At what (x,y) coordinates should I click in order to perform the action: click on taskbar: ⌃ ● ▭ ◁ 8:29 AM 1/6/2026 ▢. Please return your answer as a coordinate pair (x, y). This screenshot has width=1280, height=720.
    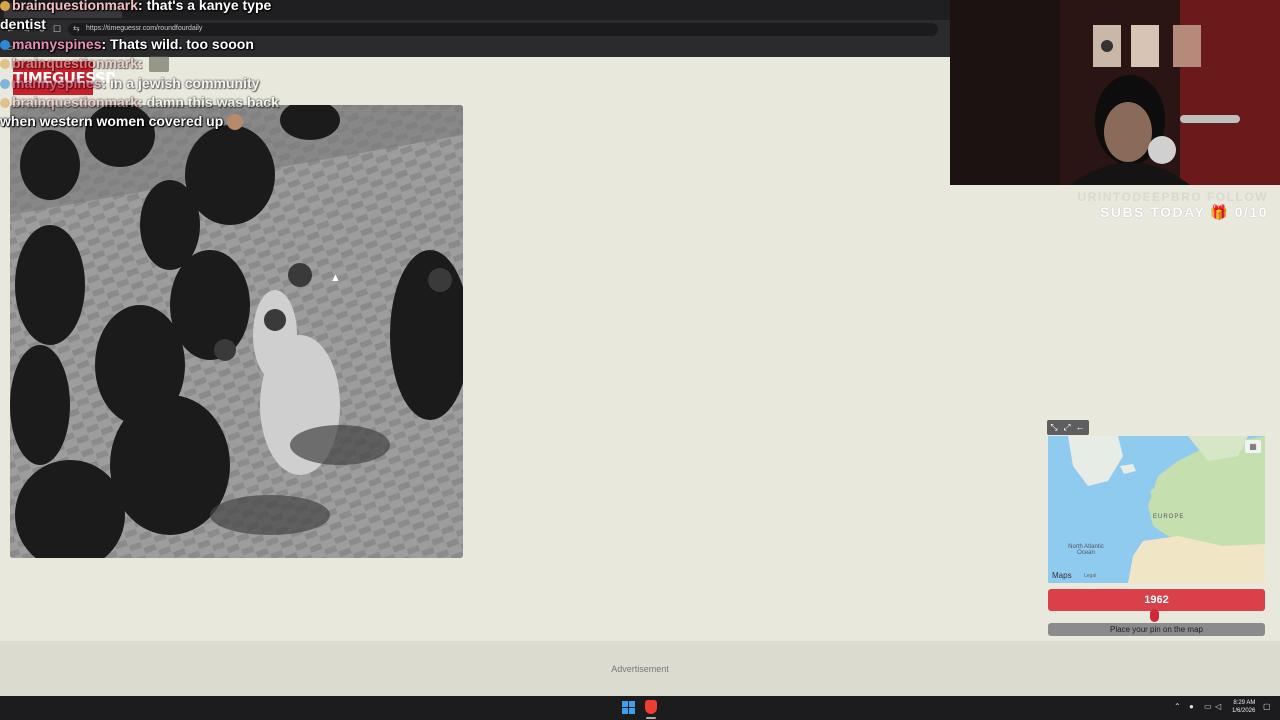
    Looking at the image, I should click on (640, 708).